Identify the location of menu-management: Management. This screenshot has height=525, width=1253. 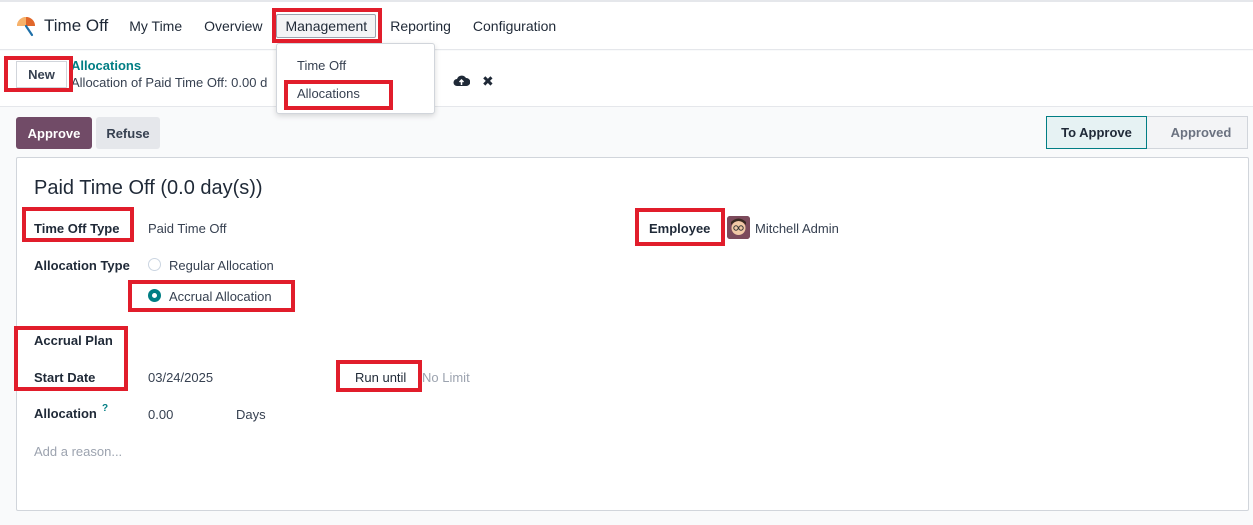
(326, 25).